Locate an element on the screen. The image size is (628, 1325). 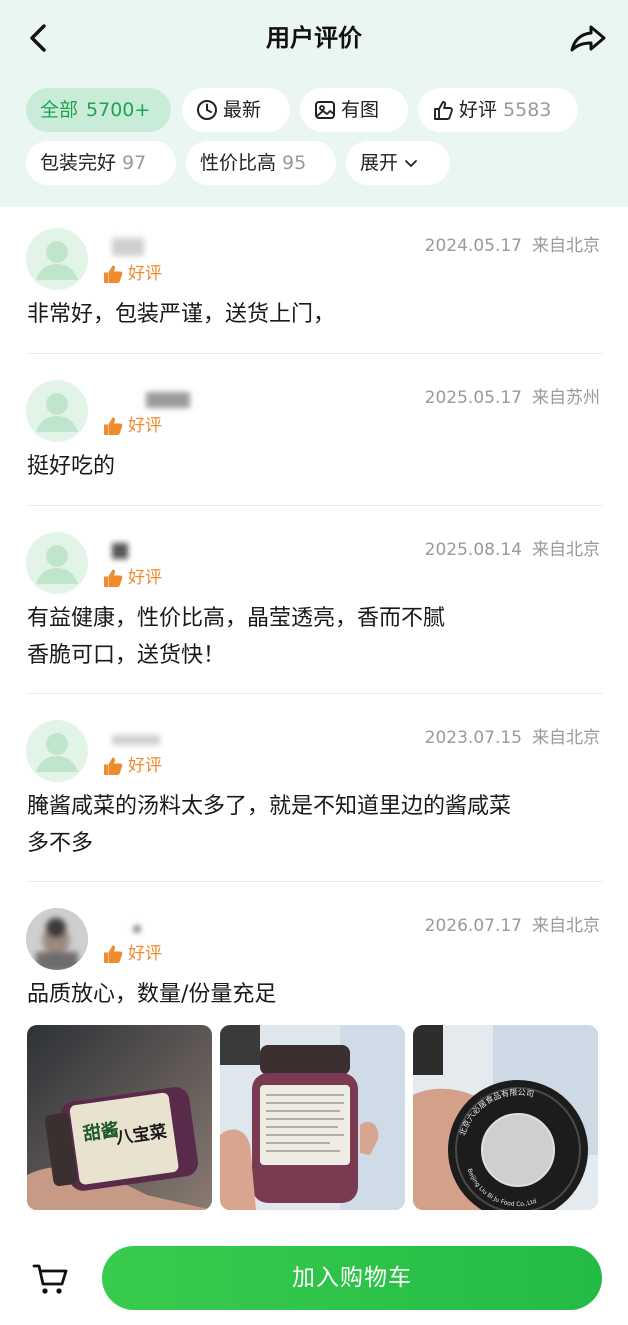
review-text-line: 非常好，包装严谨，送货上门， is located at coordinates (181, 314).